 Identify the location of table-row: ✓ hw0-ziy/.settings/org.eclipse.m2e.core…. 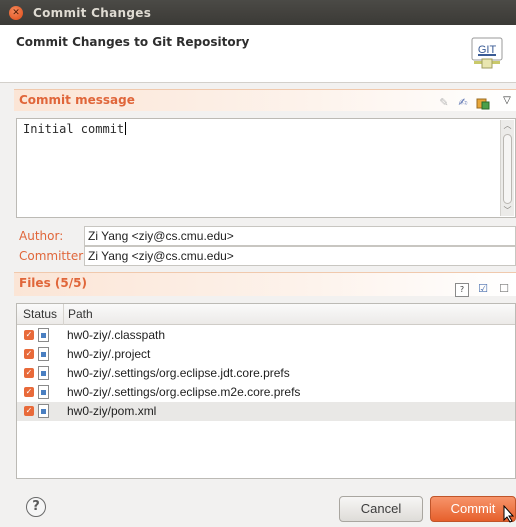
(266, 392).